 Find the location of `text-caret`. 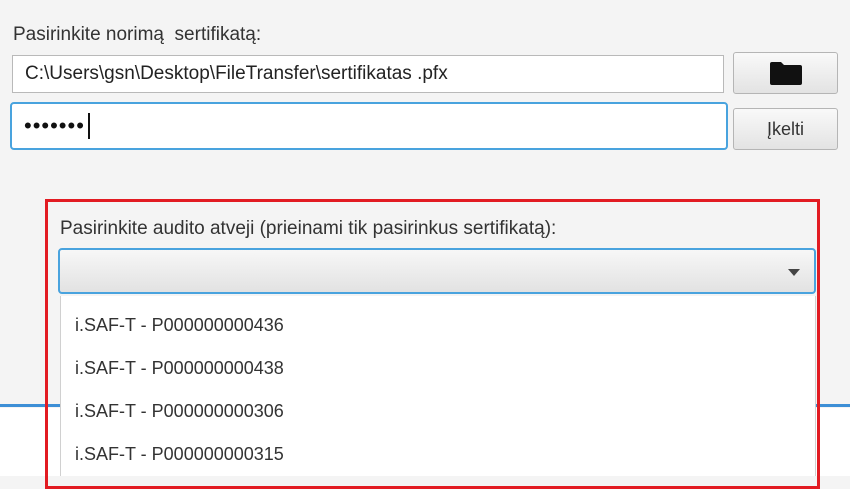

text-caret is located at coordinates (88, 126).